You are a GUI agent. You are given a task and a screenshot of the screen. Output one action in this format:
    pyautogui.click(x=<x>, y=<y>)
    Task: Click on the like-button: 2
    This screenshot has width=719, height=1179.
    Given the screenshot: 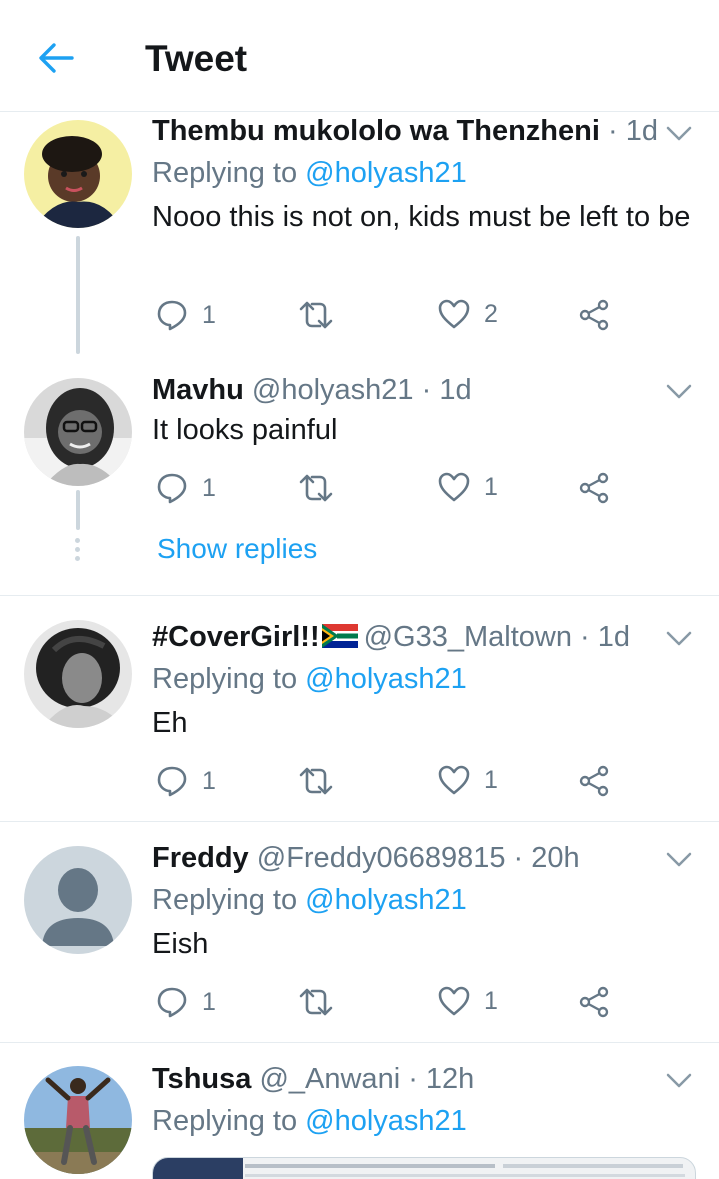 What is the action you would take?
    pyautogui.click(x=468, y=314)
    